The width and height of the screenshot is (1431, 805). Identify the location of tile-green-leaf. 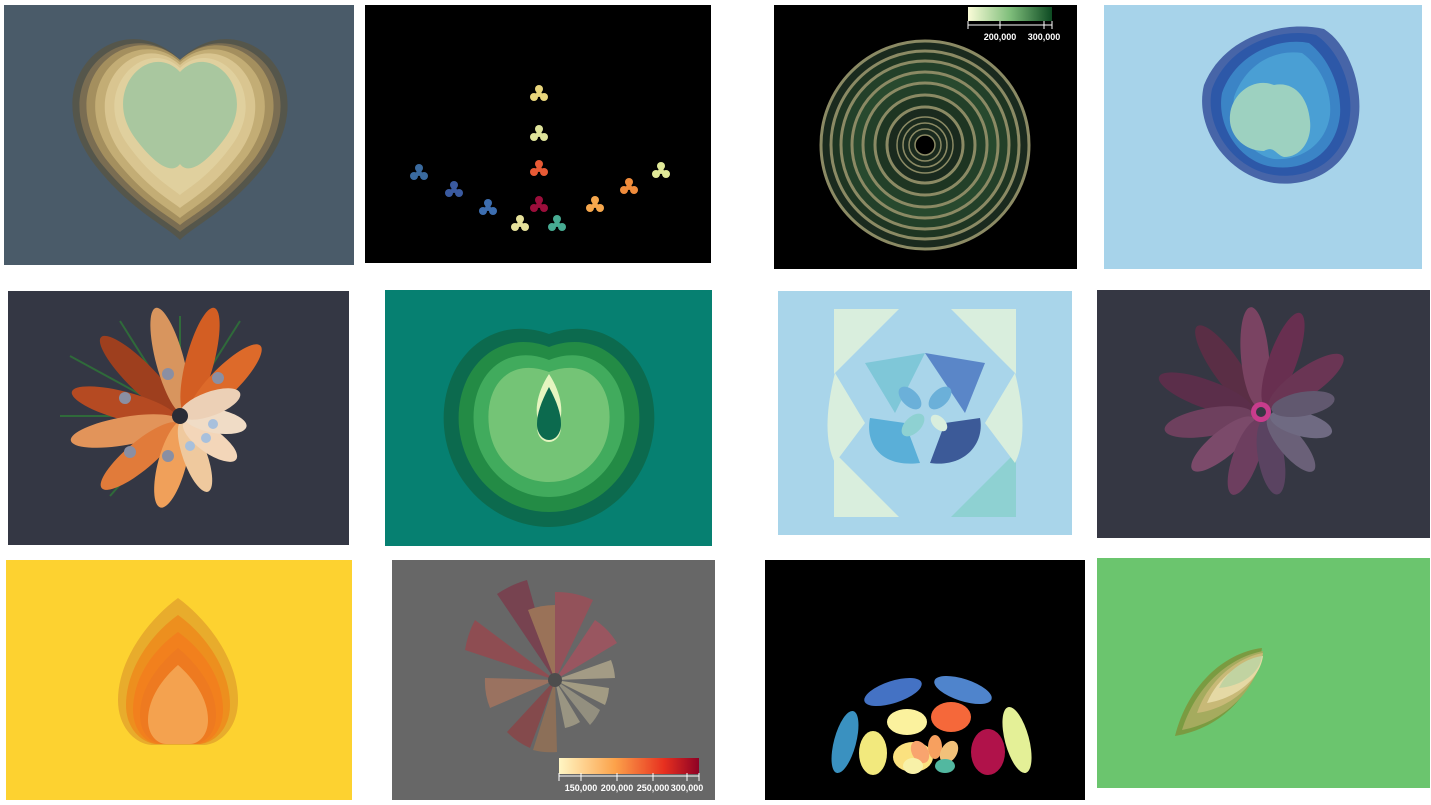
(1263, 673).